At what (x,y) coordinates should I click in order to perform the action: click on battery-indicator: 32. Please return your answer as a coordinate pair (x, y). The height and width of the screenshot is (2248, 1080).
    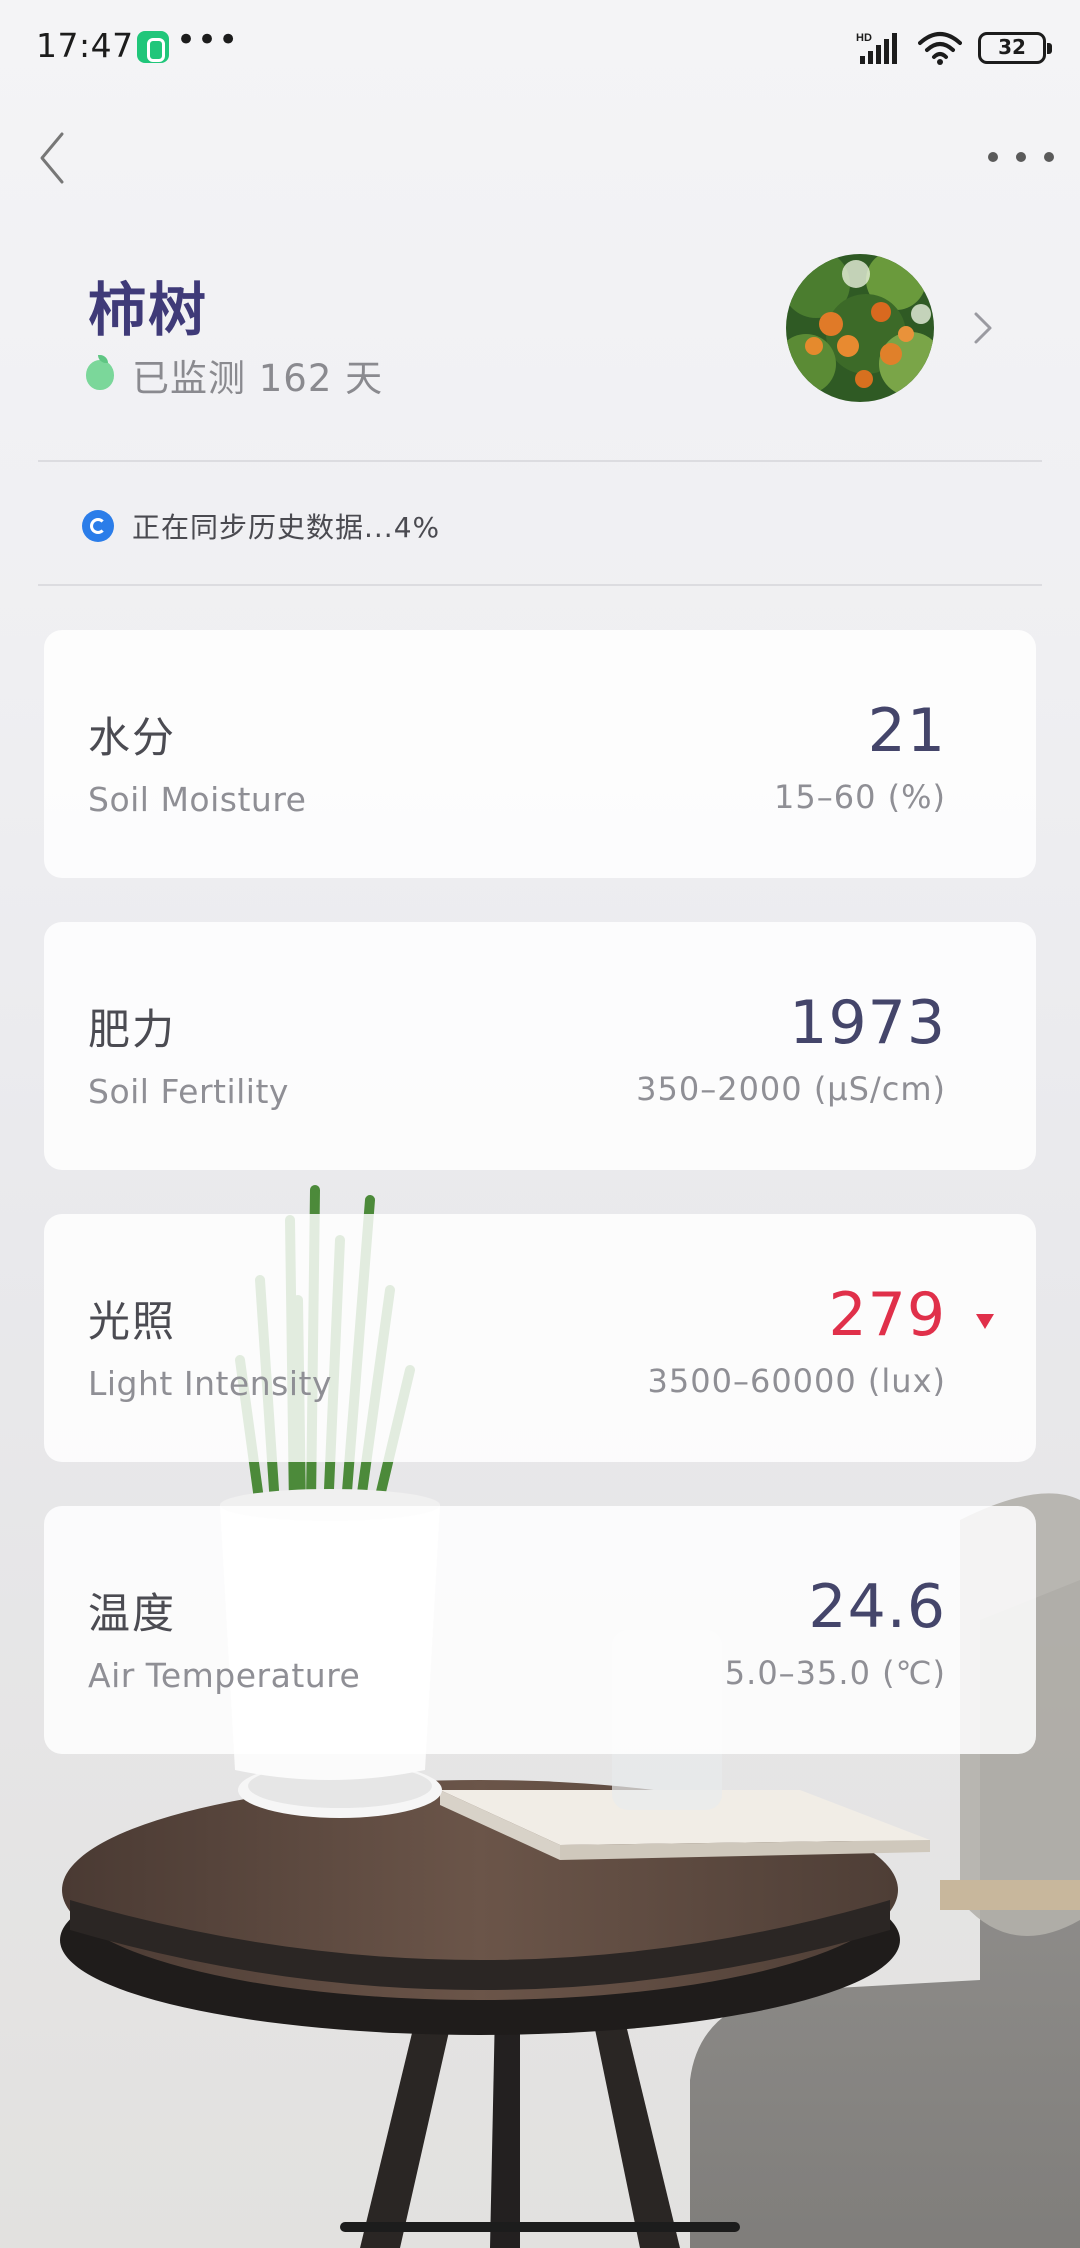
    Looking at the image, I should click on (1015, 48).